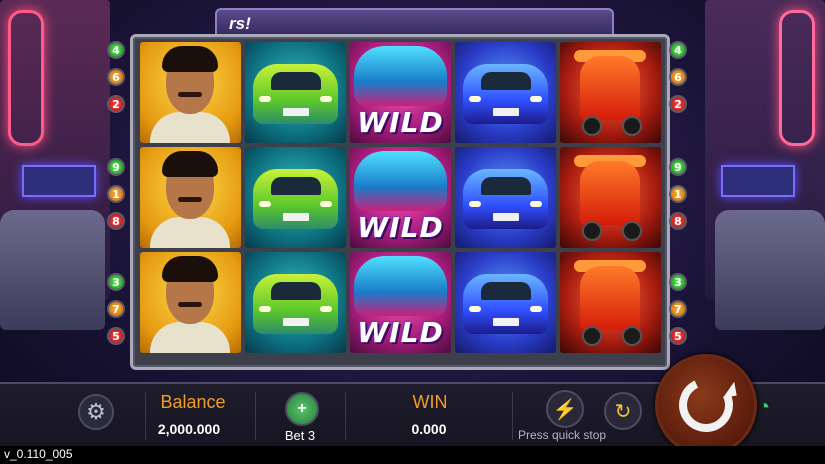 This screenshot has width=825, height=464. I want to click on payline-marker-left: 1, so click(116, 194).